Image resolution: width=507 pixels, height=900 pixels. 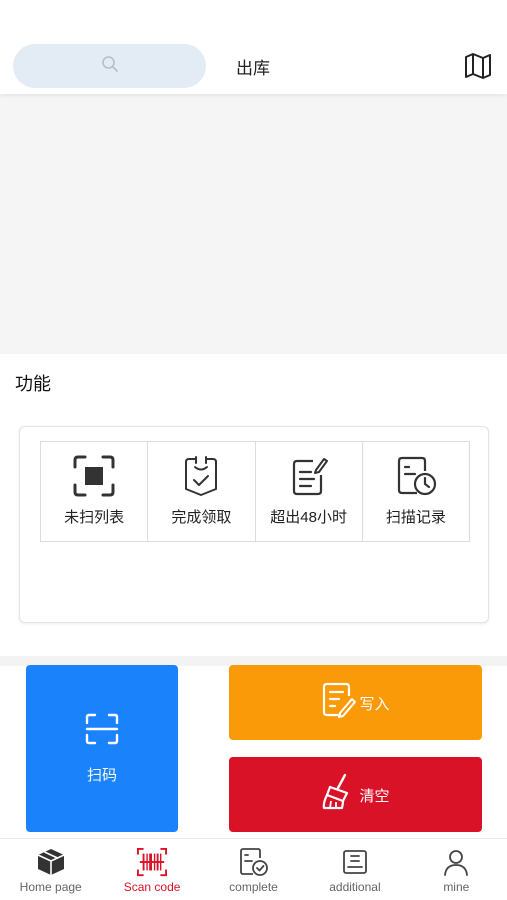 What do you see at coordinates (478, 66) in the screenshot?
I see `map-icon` at bounding box center [478, 66].